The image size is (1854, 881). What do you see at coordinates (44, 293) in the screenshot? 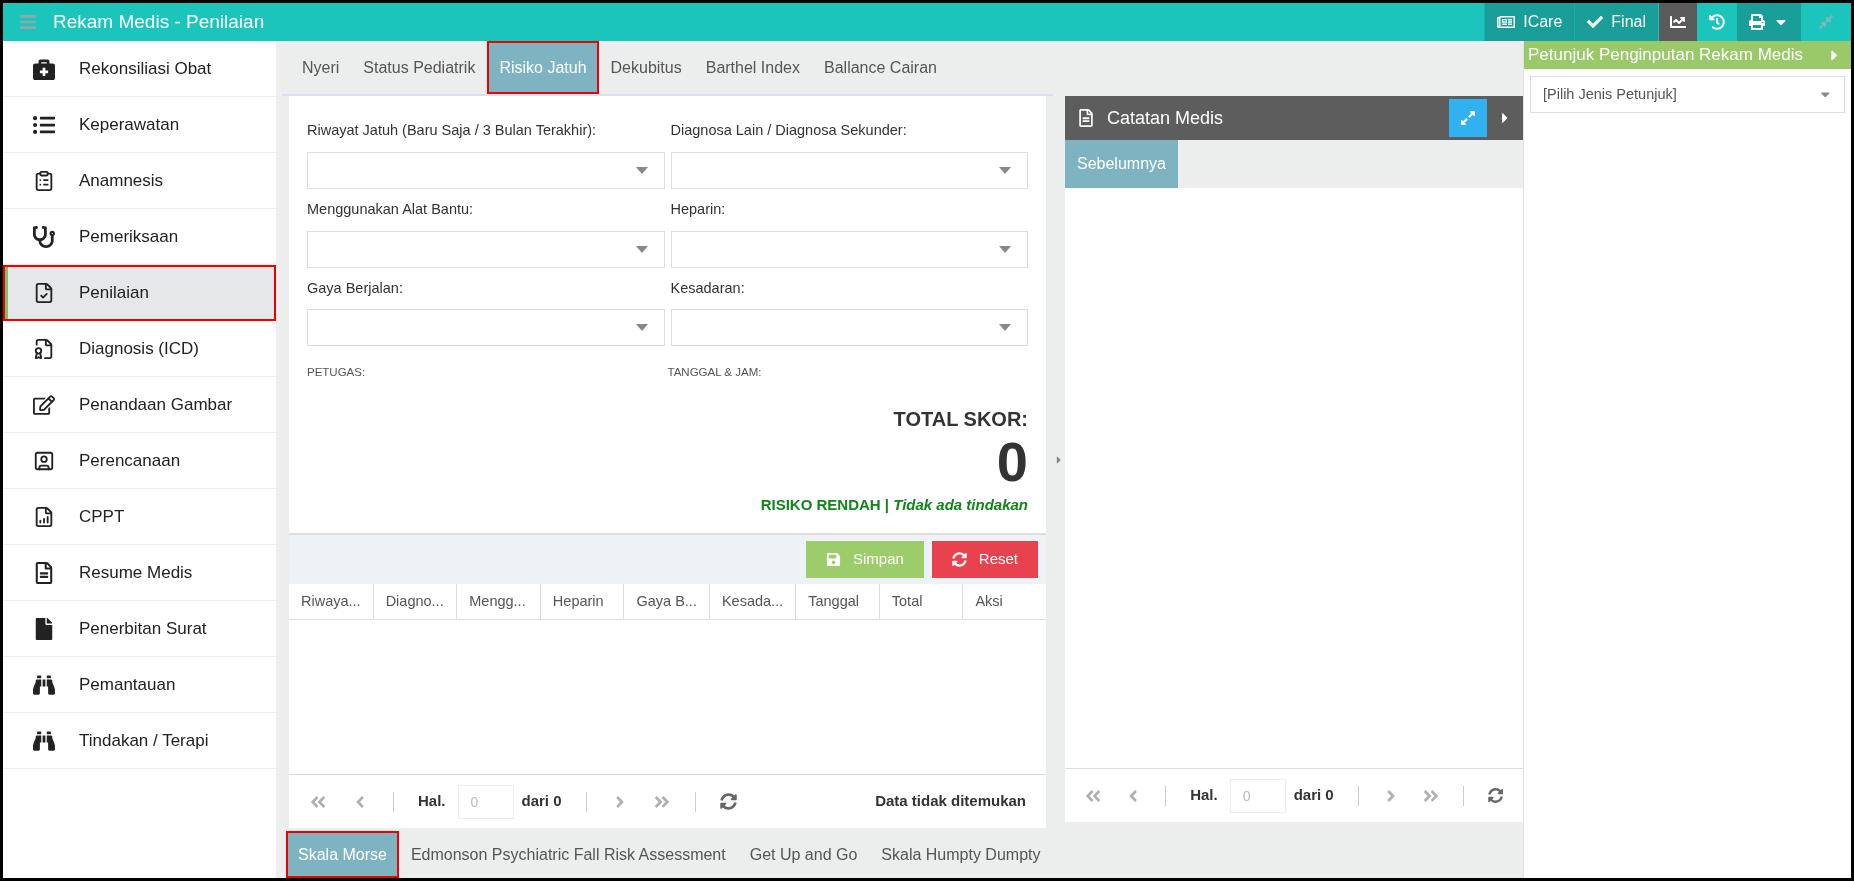
I see `document-check-icon` at bounding box center [44, 293].